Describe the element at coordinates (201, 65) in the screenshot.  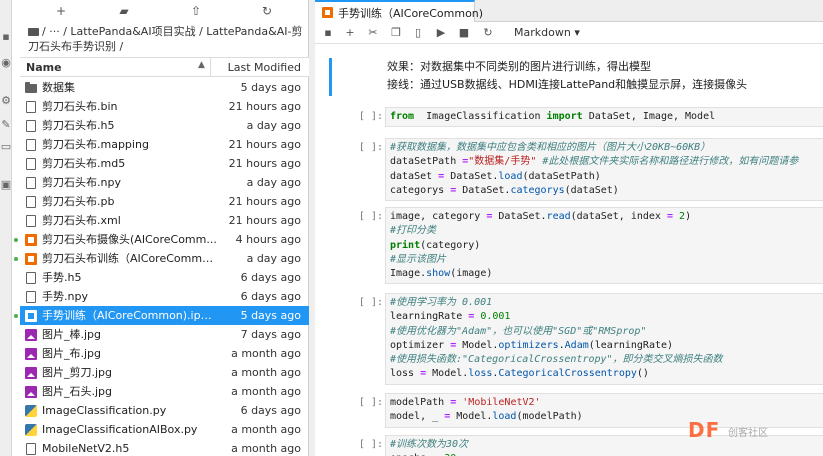
I see `sort-caret-icon: ▲` at that location.